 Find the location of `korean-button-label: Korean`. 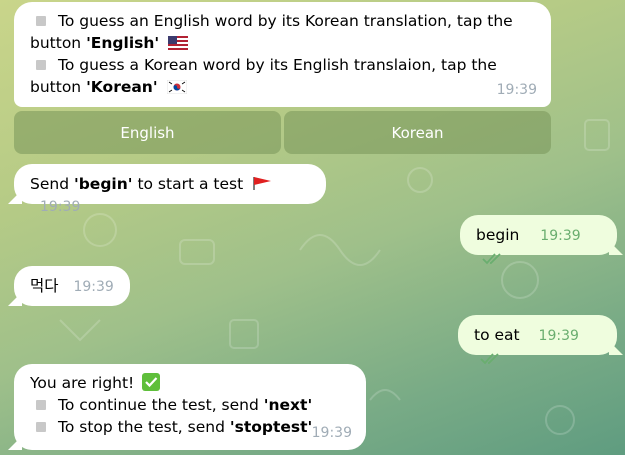

korean-button-label: Korean is located at coordinates (417, 132).